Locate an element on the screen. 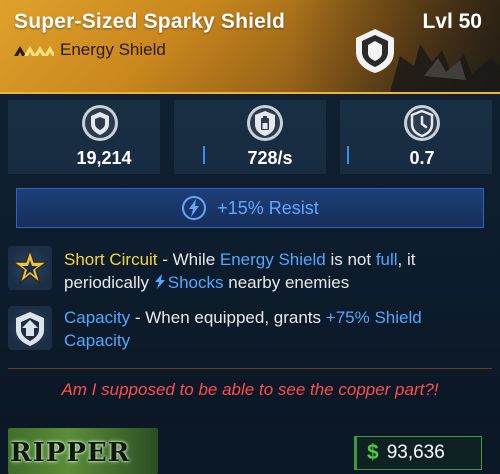 Image resolution: width=500 pixels, height=474 pixels. stat-value-recharge-rate: 728/s is located at coordinates (270, 158).